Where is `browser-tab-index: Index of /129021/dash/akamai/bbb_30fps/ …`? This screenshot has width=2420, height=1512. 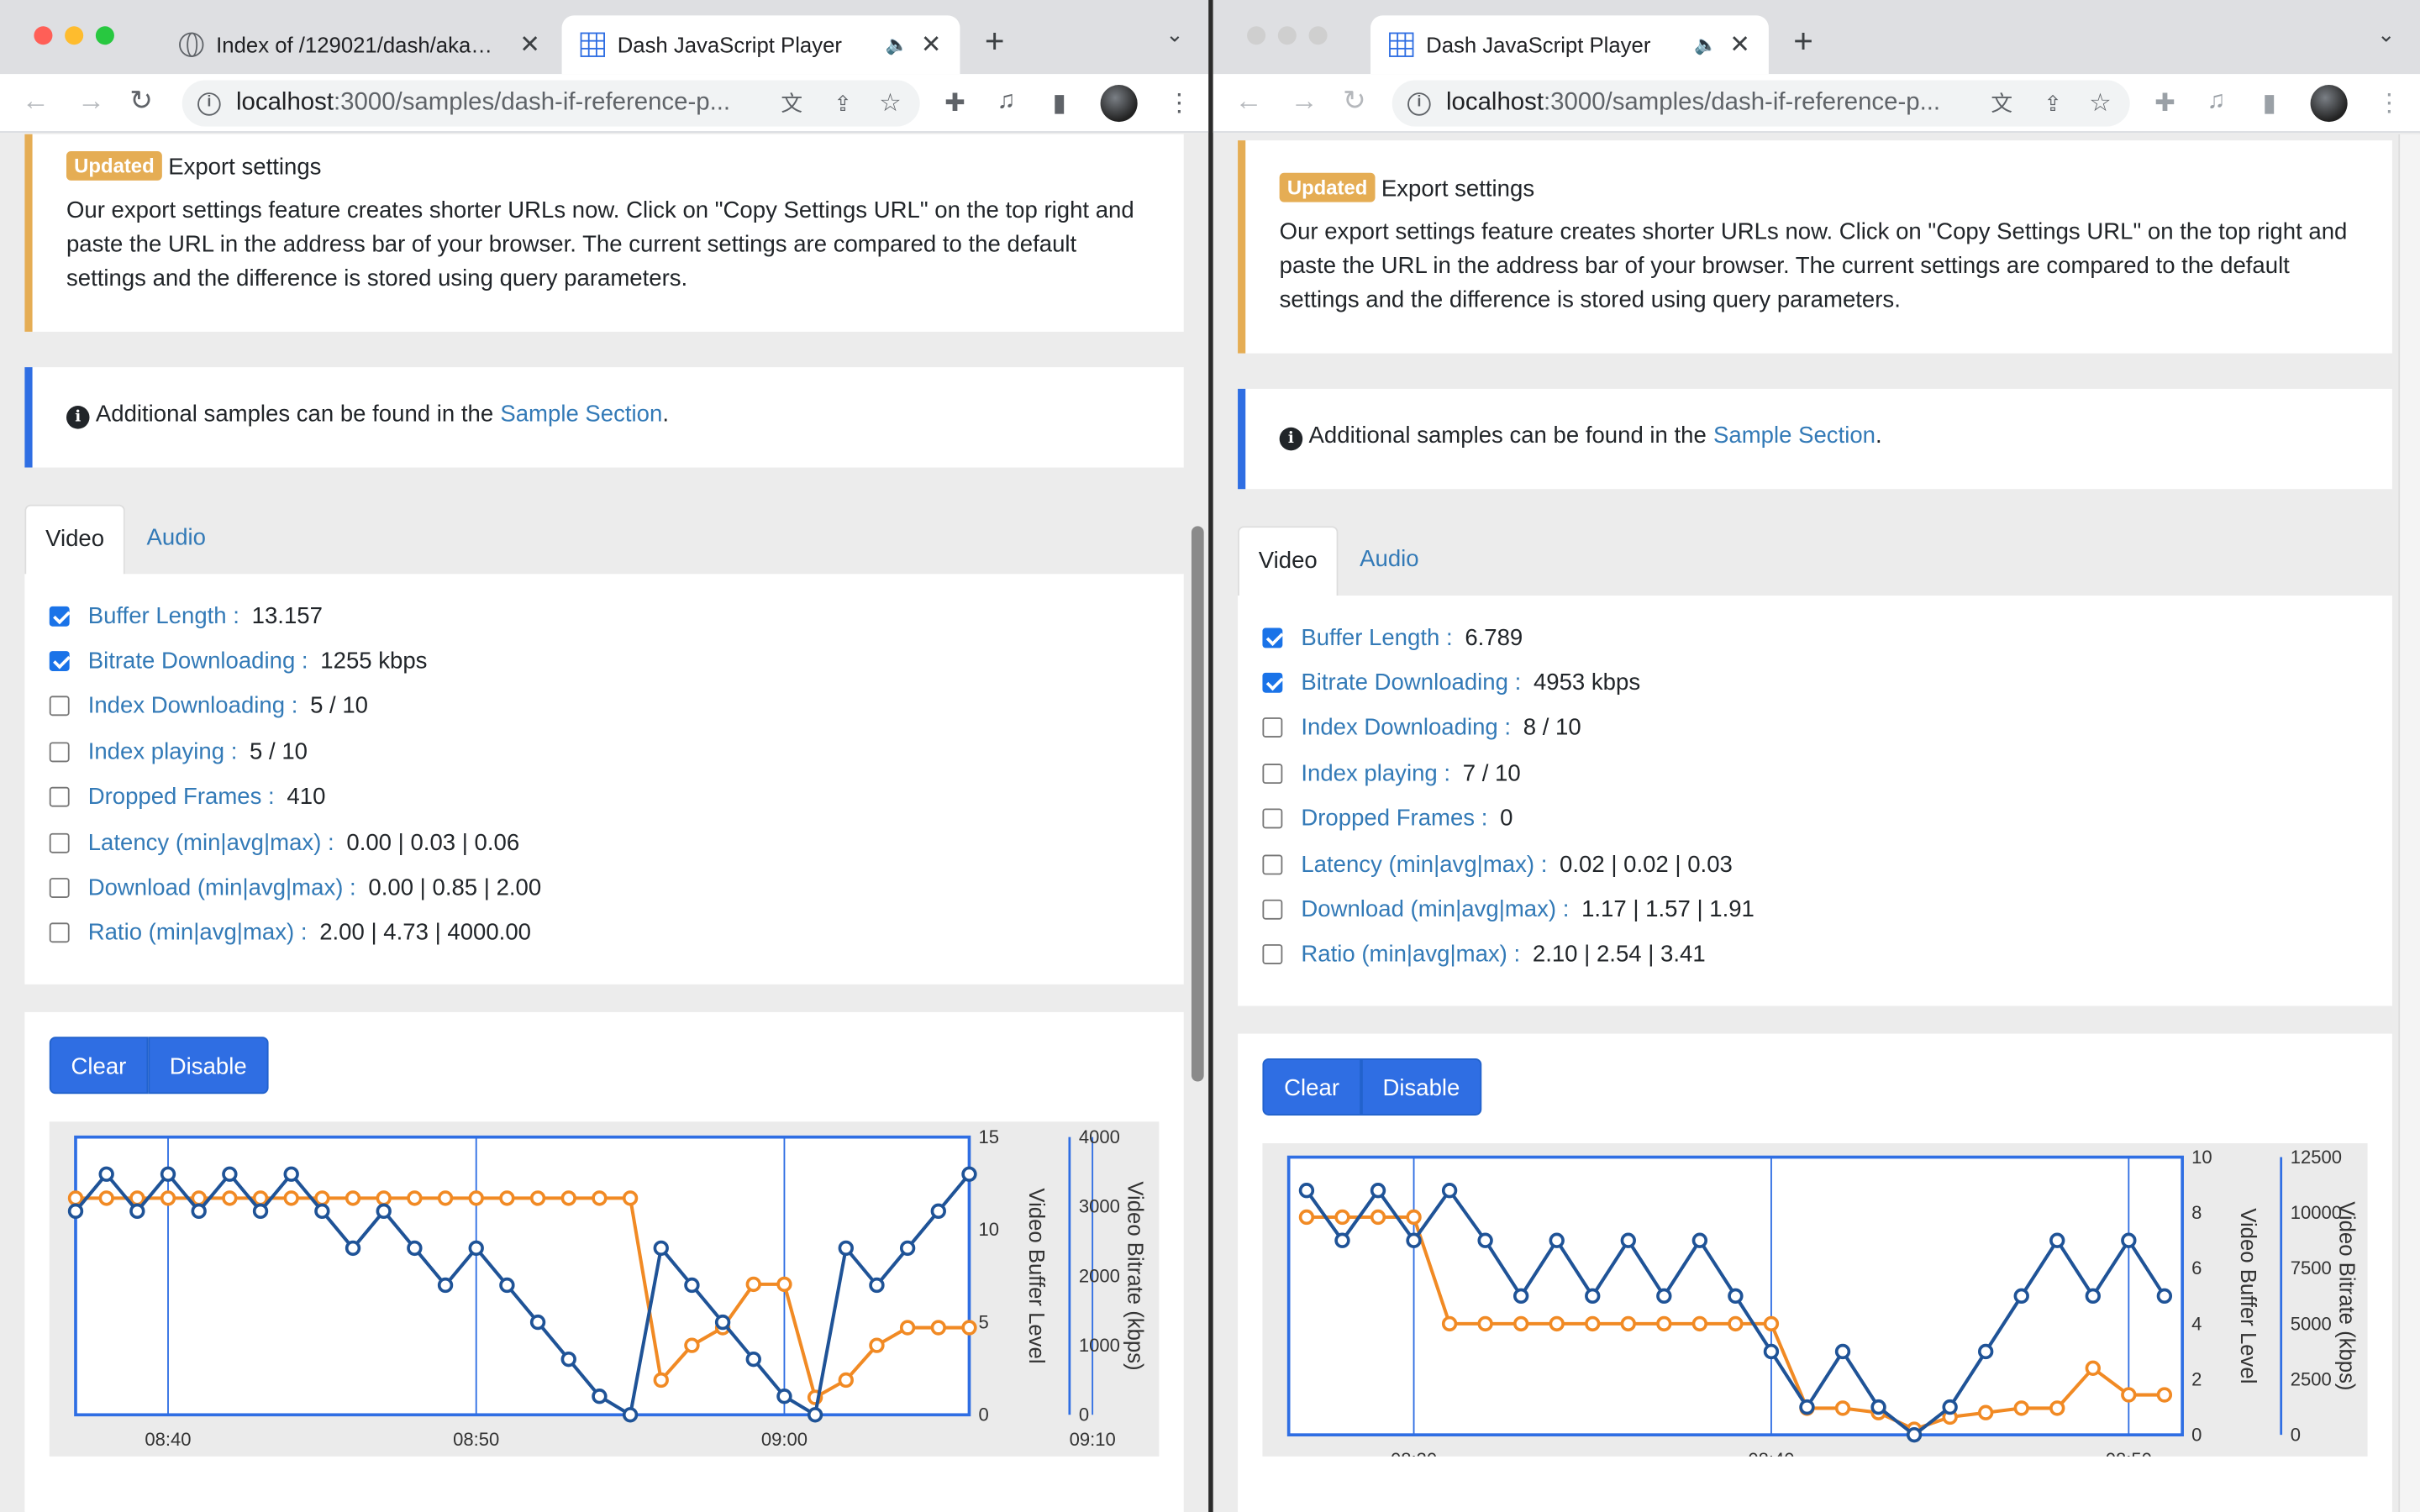 browser-tab-index: Index of /129021/dash/akamai/bbb_30fps/ … is located at coordinates (359, 44).